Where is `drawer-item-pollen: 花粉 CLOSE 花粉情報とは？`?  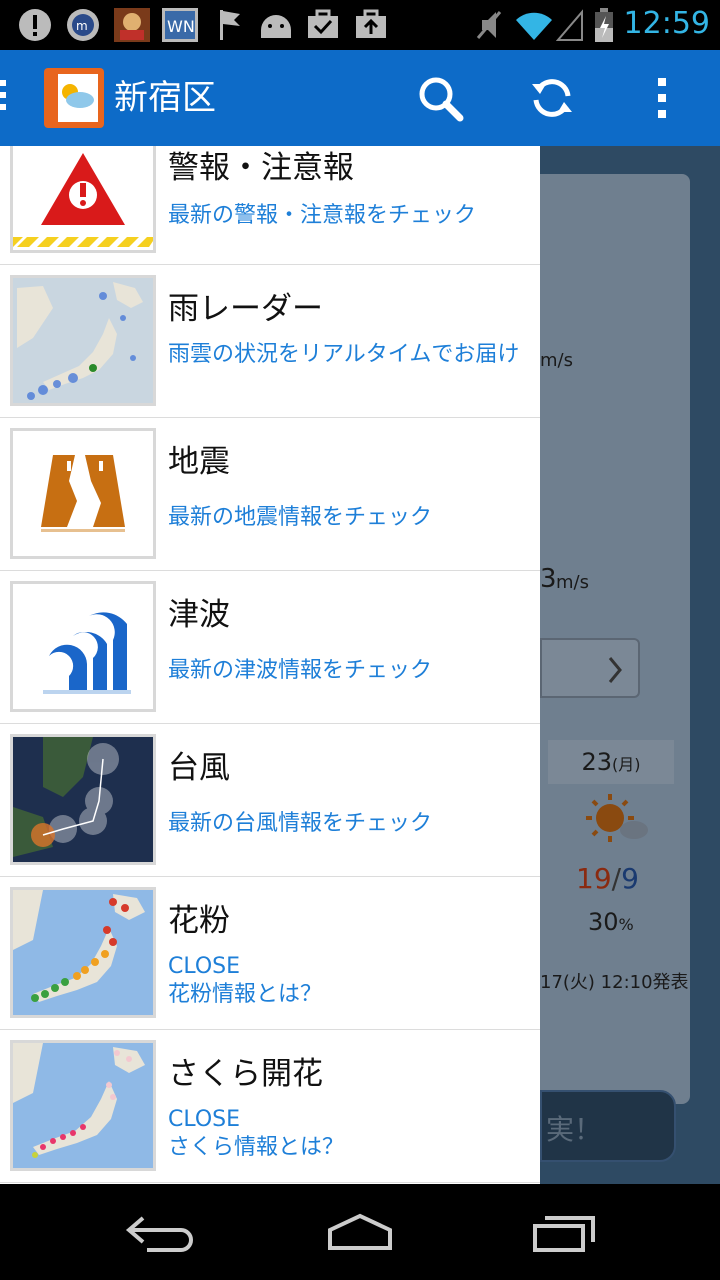
drawer-item-pollen: 花粉 CLOSE 花粉情報とは？ is located at coordinates (270, 953).